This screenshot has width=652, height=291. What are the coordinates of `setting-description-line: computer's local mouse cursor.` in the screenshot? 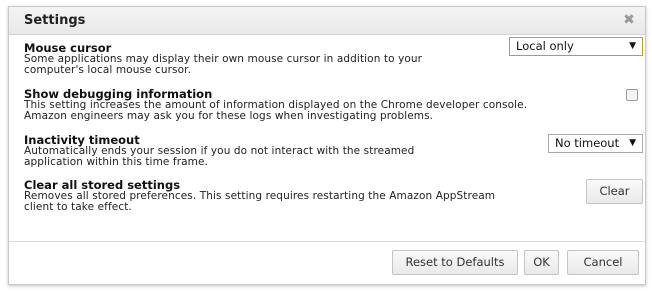 It's located at (108, 70).